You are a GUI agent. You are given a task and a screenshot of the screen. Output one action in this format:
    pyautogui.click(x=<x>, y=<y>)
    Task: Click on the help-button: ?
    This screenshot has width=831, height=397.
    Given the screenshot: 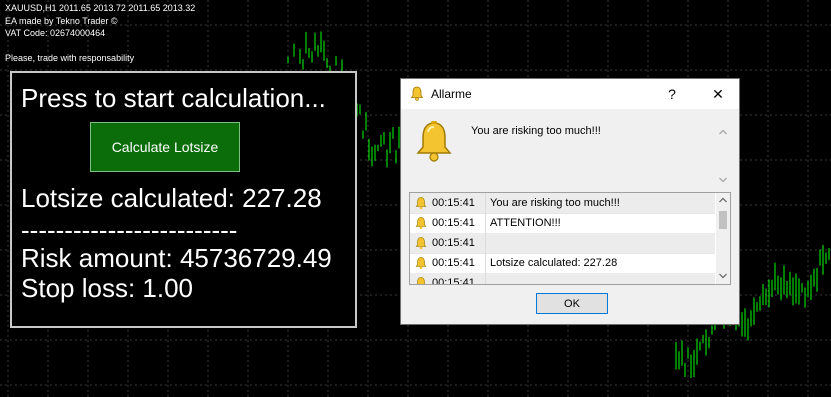 What is the action you would take?
    pyautogui.click(x=672, y=94)
    